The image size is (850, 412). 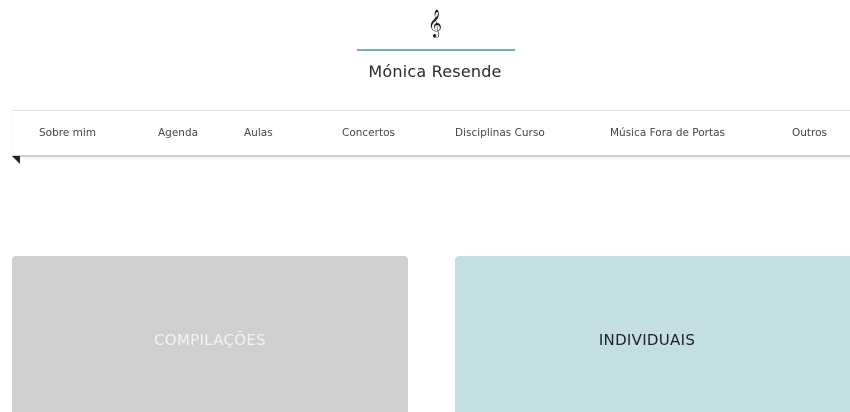 What do you see at coordinates (67, 133) in the screenshot?
I see `nav-item-sobre-mim: Sobre mim` at bounding box center [67, 133].